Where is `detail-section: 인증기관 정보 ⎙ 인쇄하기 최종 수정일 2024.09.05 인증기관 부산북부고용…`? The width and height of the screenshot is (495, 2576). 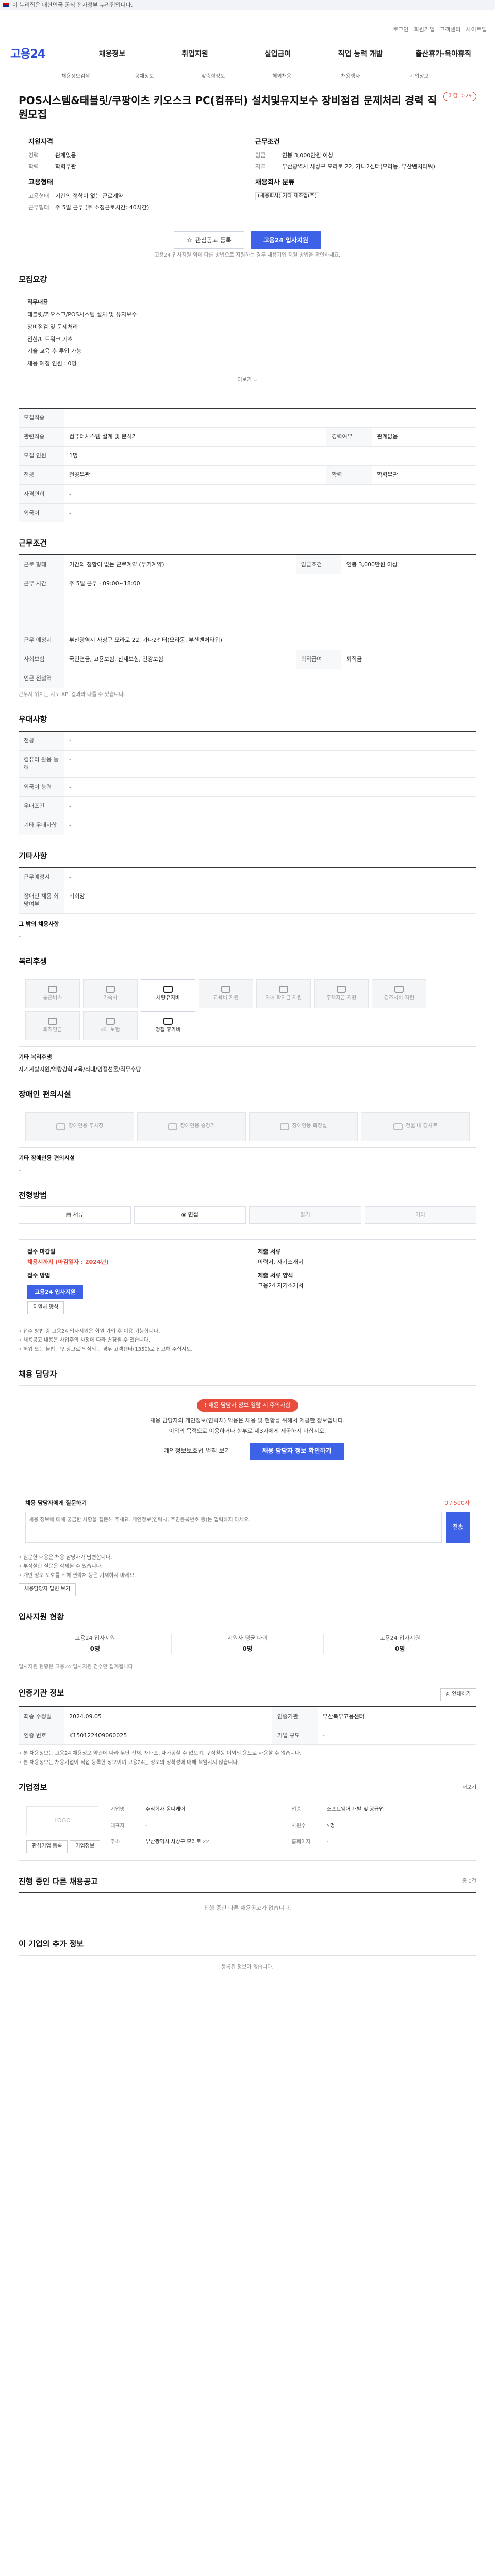 detail-section: 인증기관 정보 ⎙ 인쇄하기 최종 수정일 2024.09.05 인증기관 부산북부고용… is located at coordinates (247, 1726).